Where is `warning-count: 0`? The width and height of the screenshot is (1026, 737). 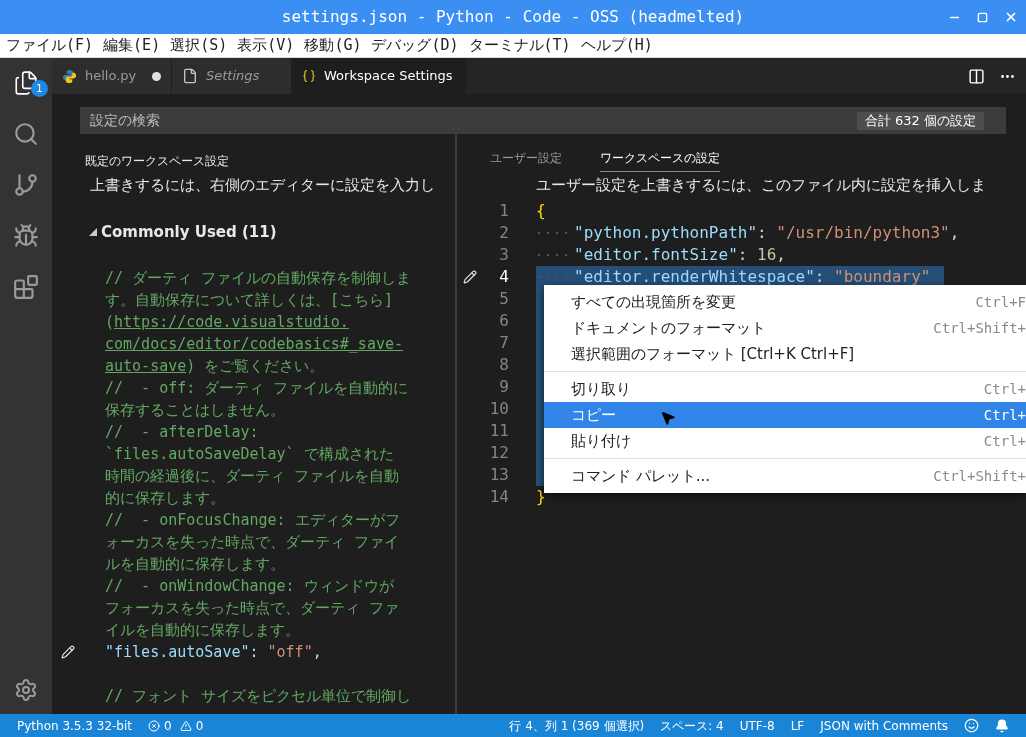
warning-count: 0 is located at coordinates (199, 725).